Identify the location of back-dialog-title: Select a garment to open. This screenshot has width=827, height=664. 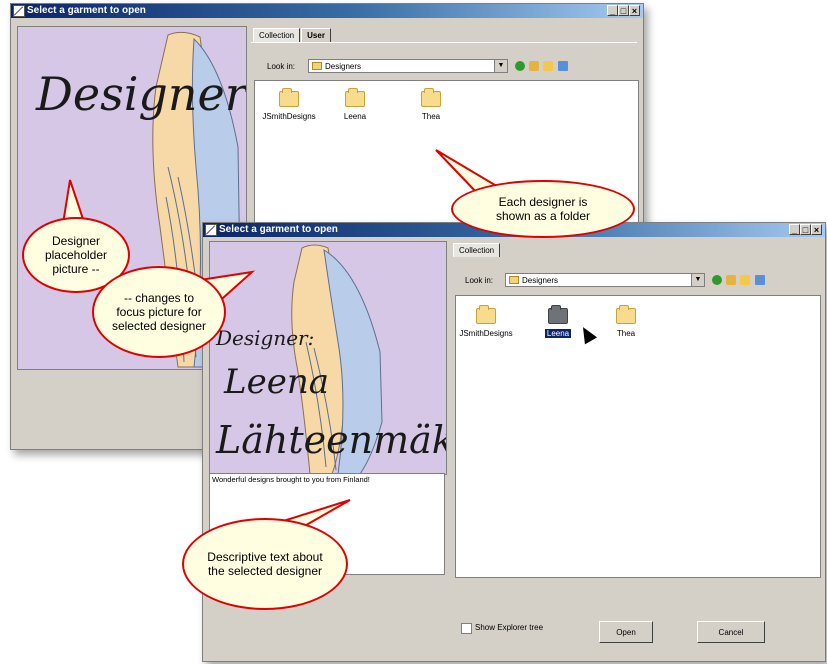
(86, 10).